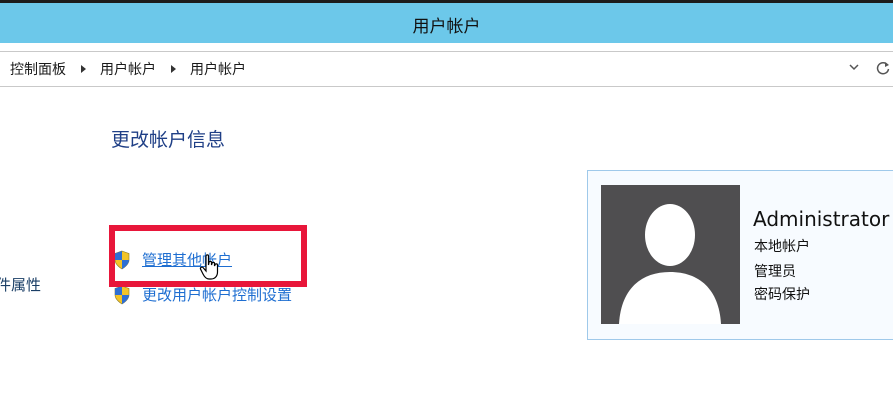 The height and width of the screenshot is (400, 893). Describe the element at coordinates (821, 219) in the screenshot. I see `account-name: Administrator` at that location.